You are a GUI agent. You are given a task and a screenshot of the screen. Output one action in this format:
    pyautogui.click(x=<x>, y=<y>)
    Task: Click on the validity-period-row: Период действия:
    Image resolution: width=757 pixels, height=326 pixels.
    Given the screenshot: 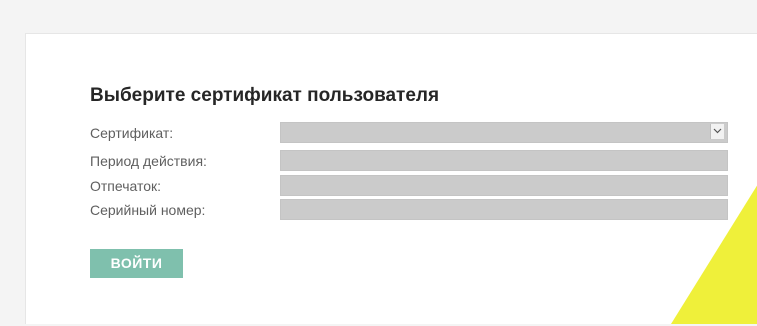 What is the action you would take?
    pyautogui.click(x=410, y=161)
    